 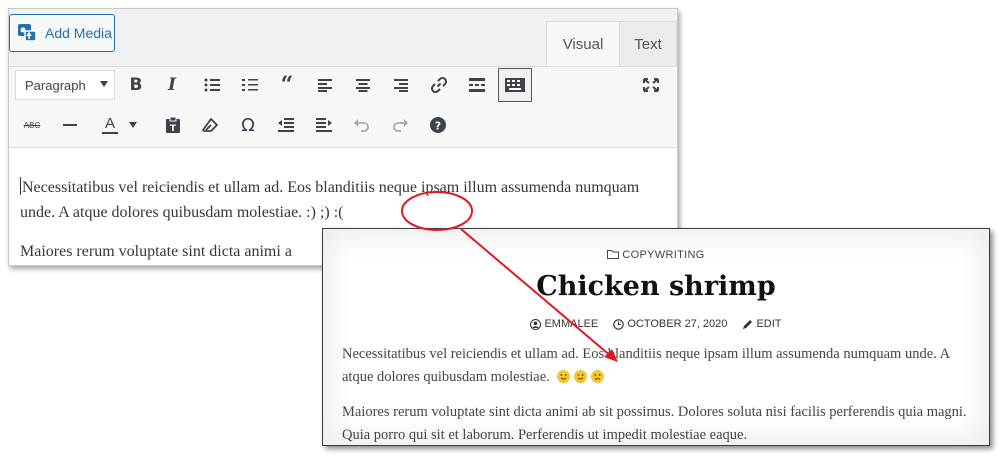 What do you see at coordinates (748, 324) in the screenshot?
I see `pencil-icon` at bounding box center [748, 324].